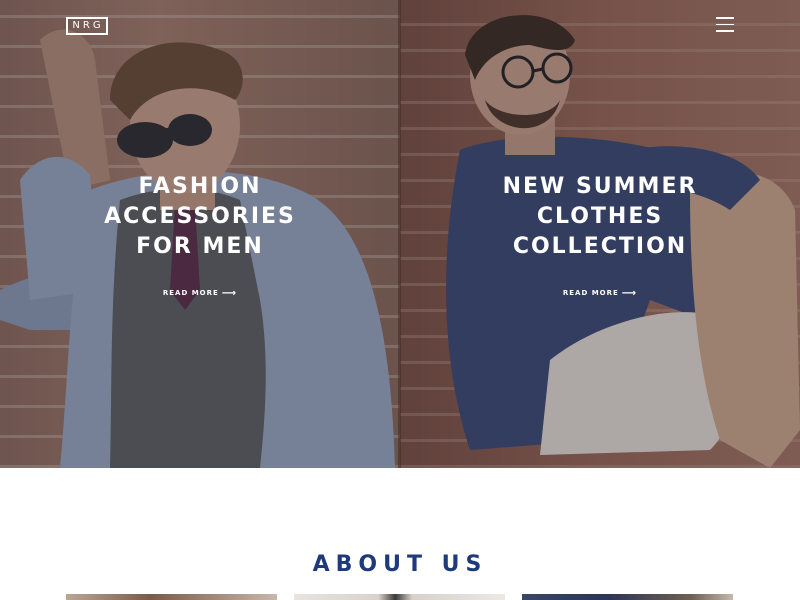 This screenshot has height=600, width=800. I want to click on hamburger-menu-icon, so click(725, 25).